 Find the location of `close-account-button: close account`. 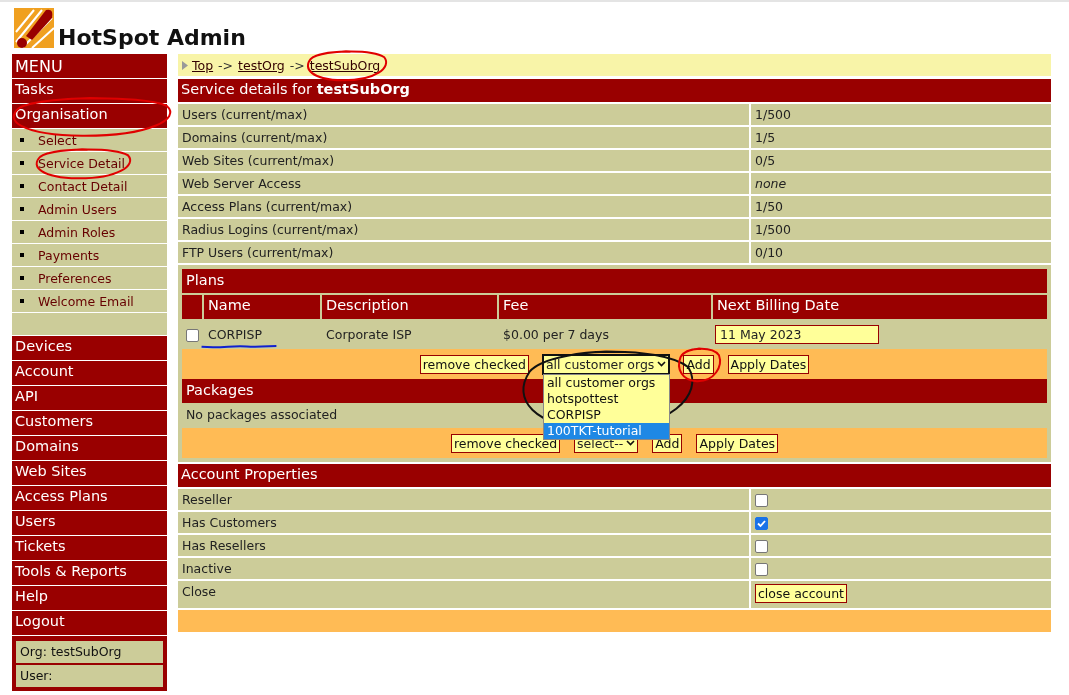

close-account-button: close account is located at coordinates (801, 593).